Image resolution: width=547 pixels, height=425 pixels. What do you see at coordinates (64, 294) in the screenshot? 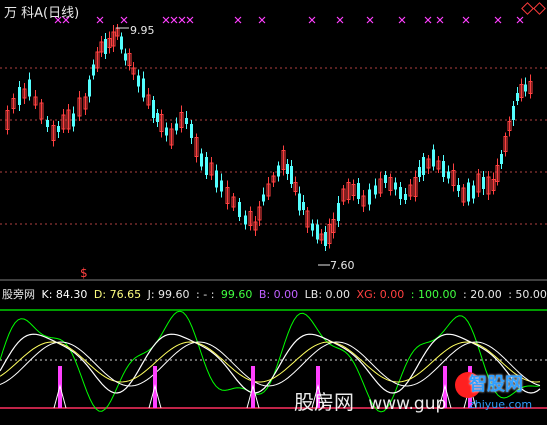
I see `k-value: K: 84.30` at bounding box center [64, 294].